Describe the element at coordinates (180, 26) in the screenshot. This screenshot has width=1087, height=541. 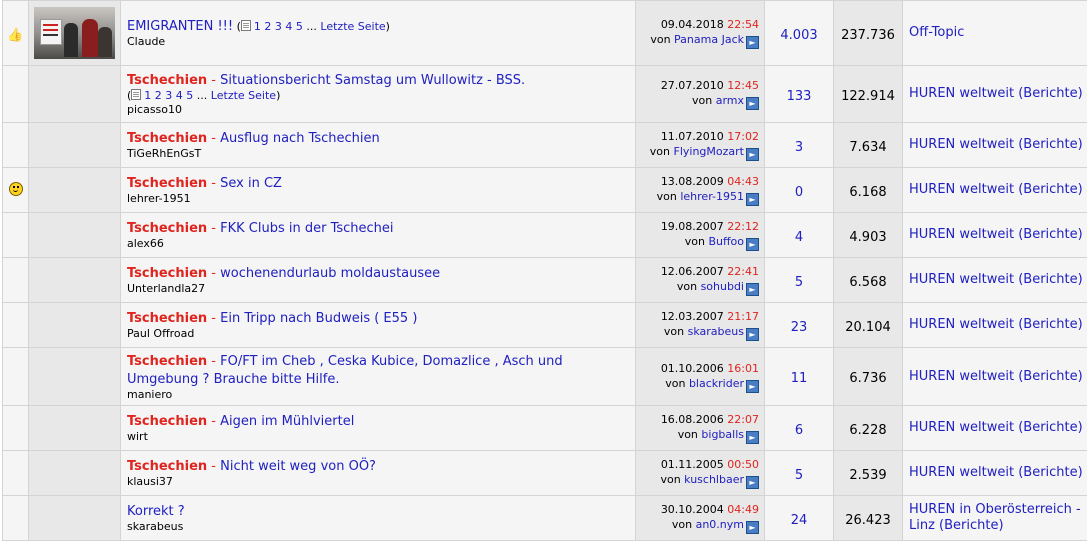
I see `thread-title-link: EMIGRANTEN !!!` at that location.